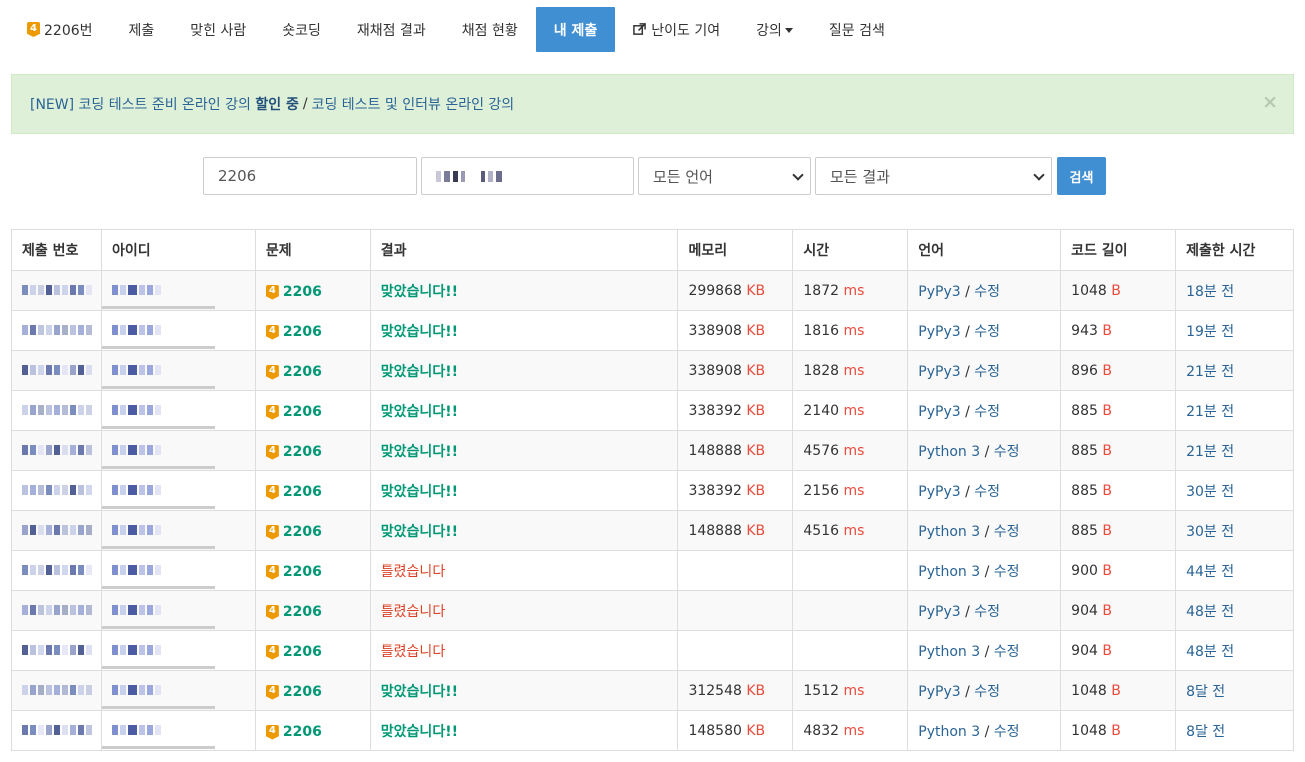 The image size is (1305, 762). Describe the element at coordinates (301, 29) in the screenshot. I see `nav-short-coding: 숏코딩` at that location.